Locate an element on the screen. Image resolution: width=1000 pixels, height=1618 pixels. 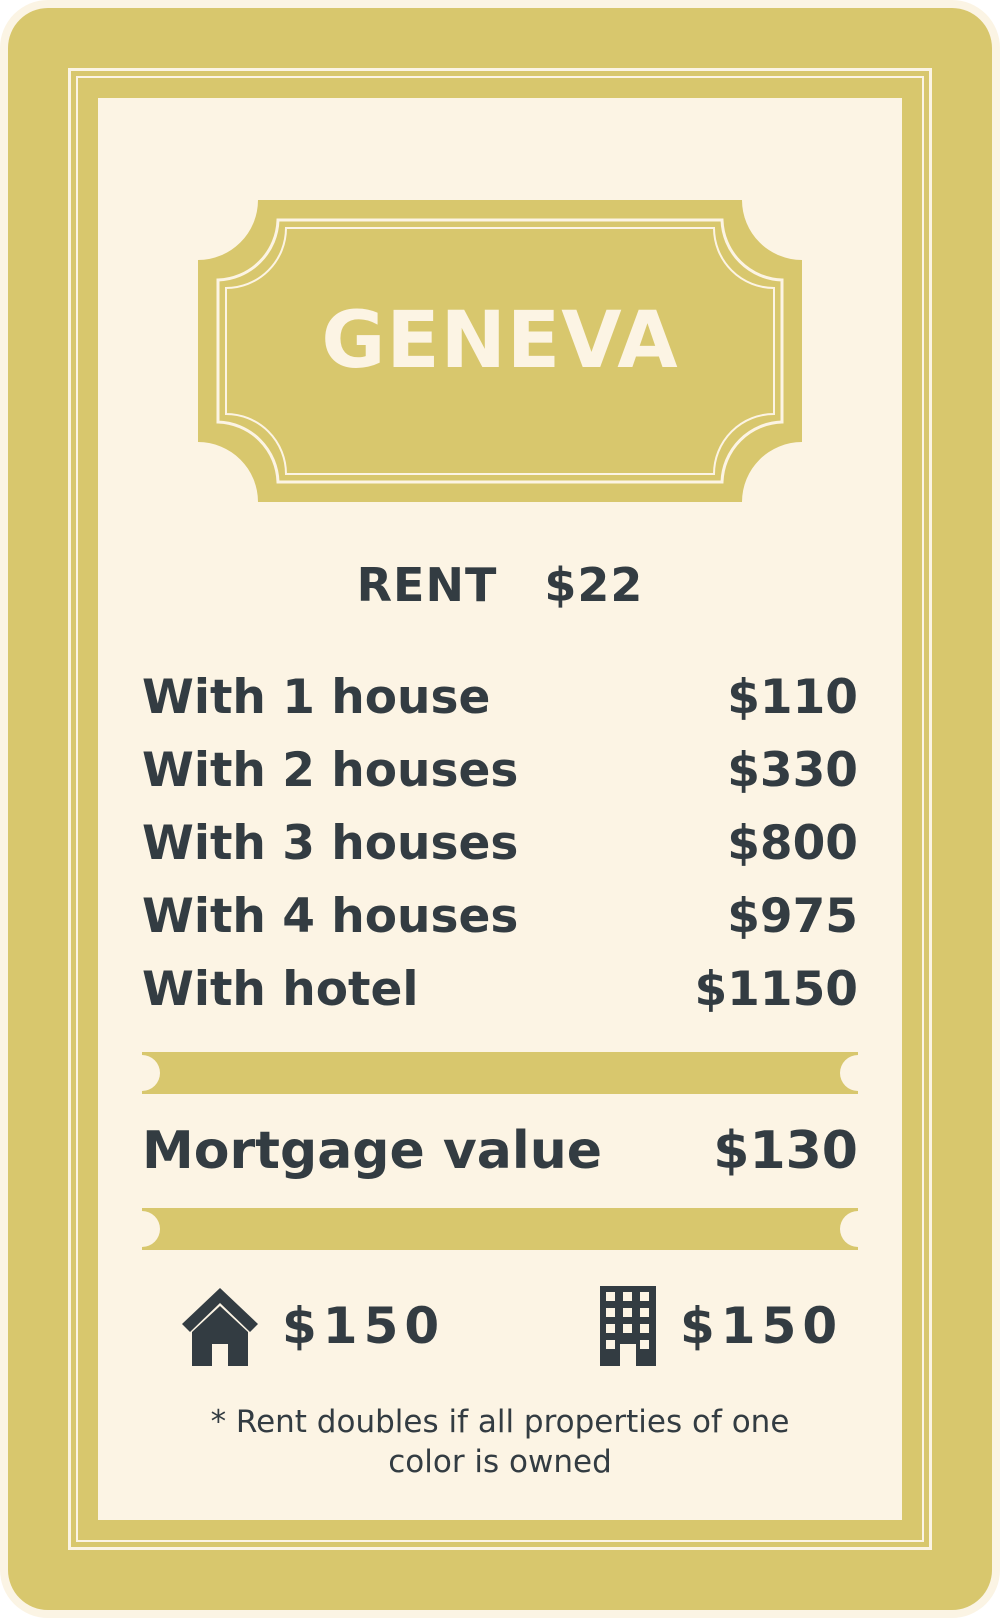
footnote-line-1: * Rent doubles if all properties of one is located at coordinates (500, 1422).